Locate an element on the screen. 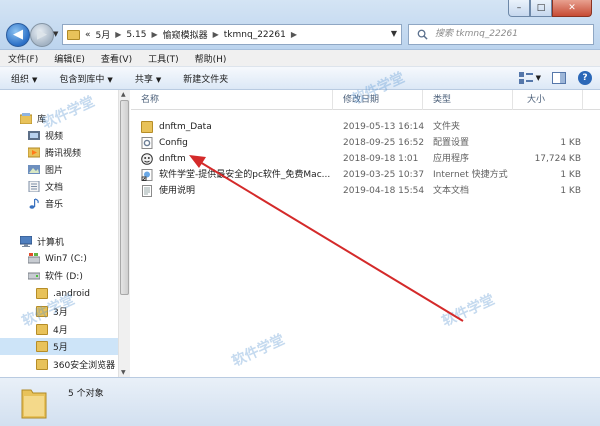  scrollbar-thumb is located at coordinates (124, 197).